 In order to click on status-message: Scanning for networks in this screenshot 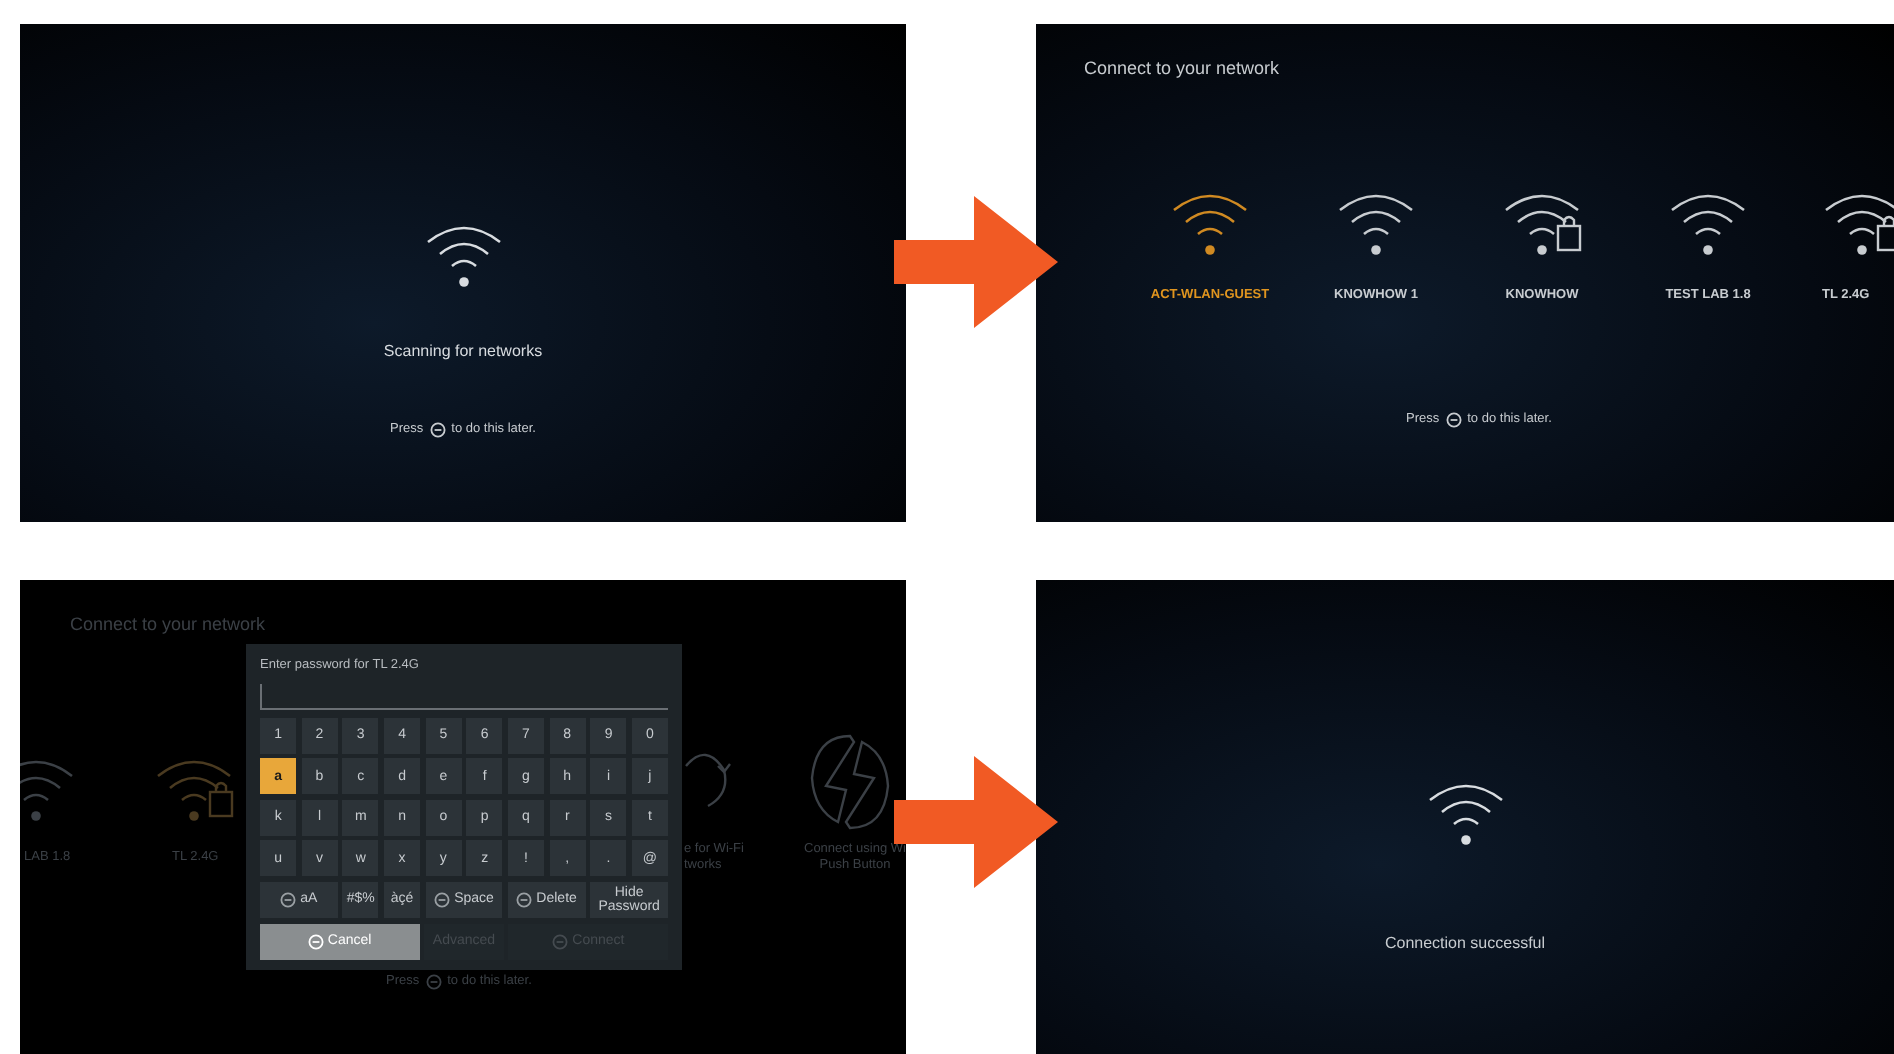, I will do `click(463, 352)`.